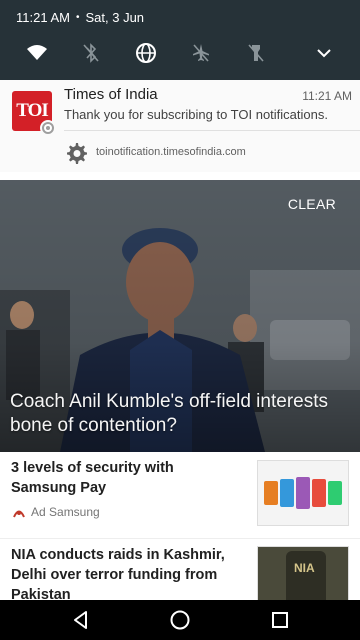  What do you see at coordinates (303, 573) in the screenshot?
I see `article-thumbnail: NIA` at bounding box center [303, 573].